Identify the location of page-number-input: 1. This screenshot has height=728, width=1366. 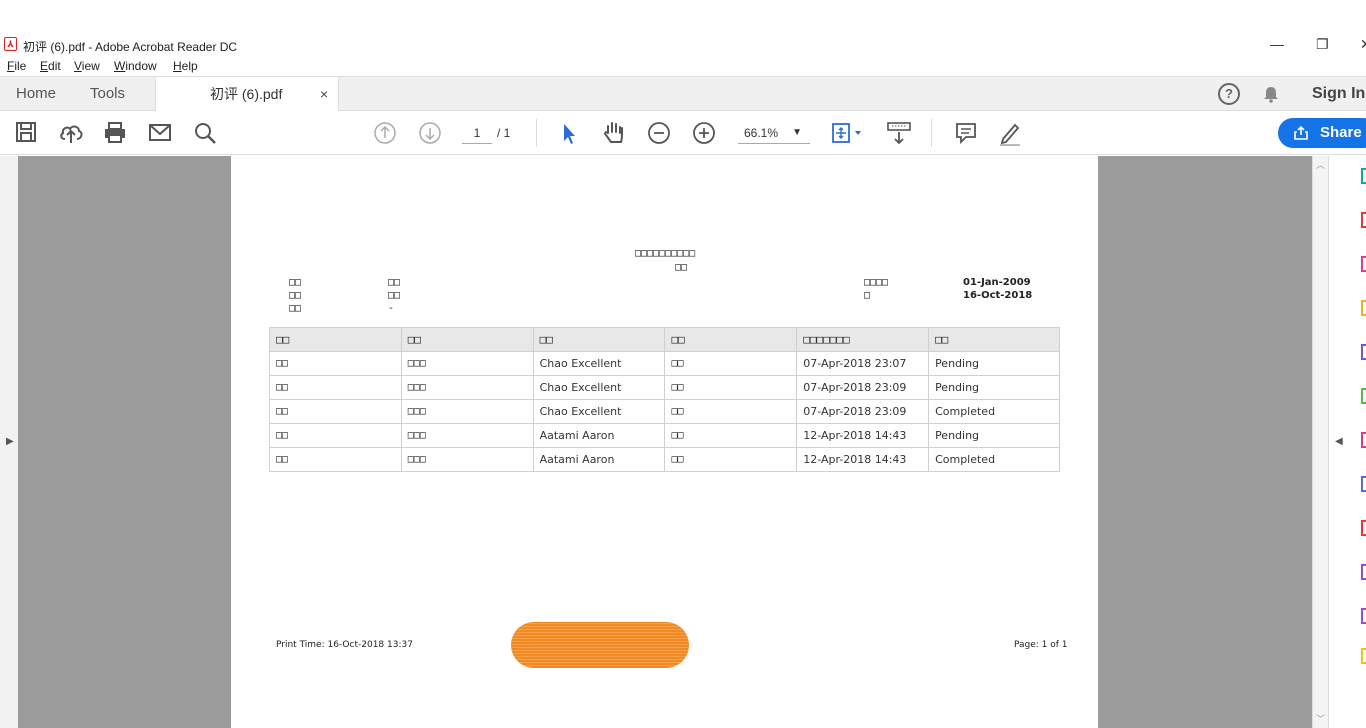
(477, 133).